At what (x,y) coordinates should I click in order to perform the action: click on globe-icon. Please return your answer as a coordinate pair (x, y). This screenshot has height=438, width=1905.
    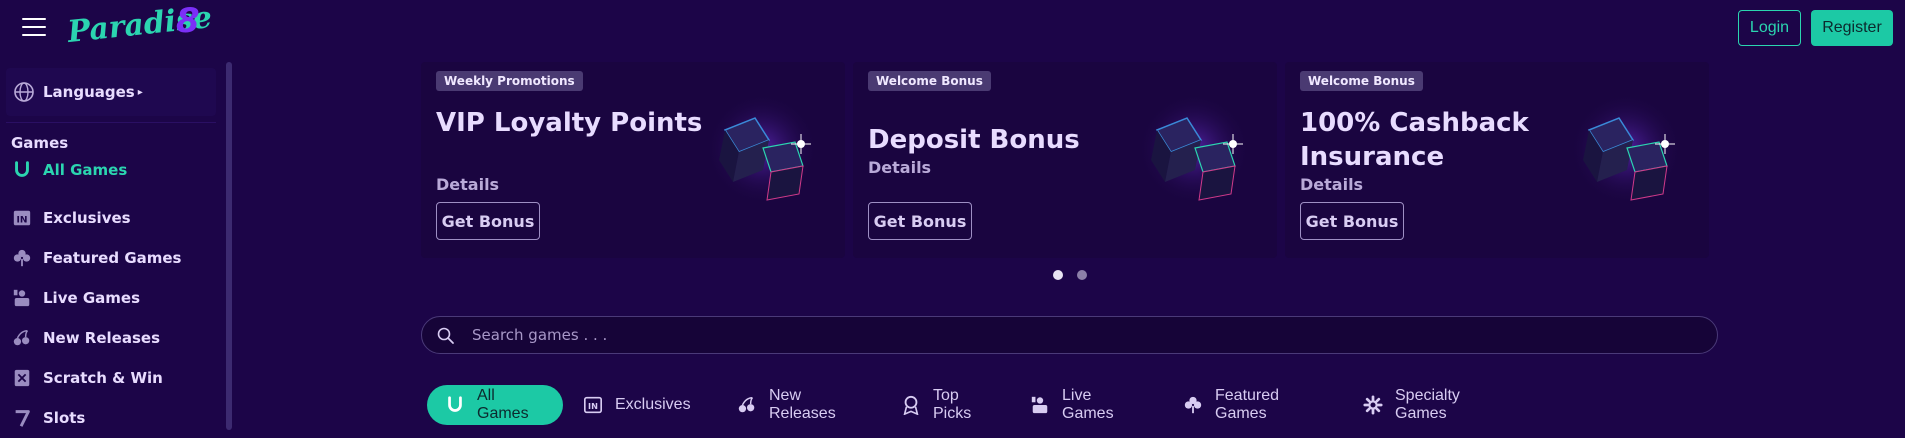
    Looking at the image, I should click on (24, 92).